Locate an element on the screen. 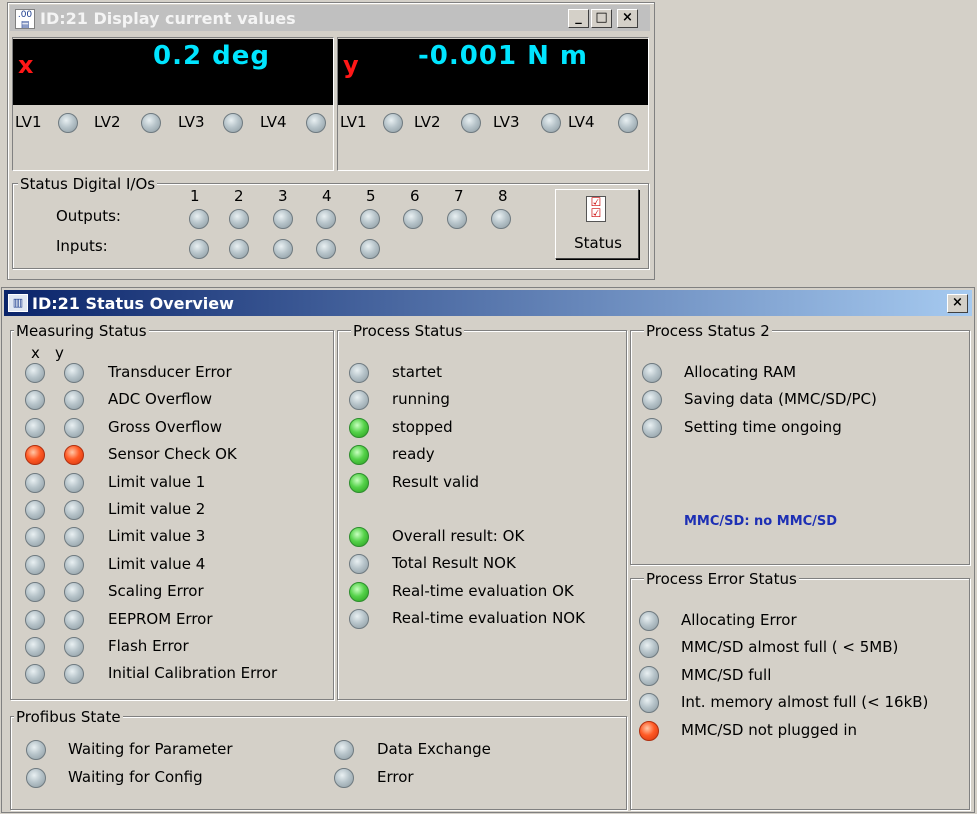 Image resolution: width=977 pixels, height=814 pixels. process-status-label: startet is located at coordinates (417, 372).